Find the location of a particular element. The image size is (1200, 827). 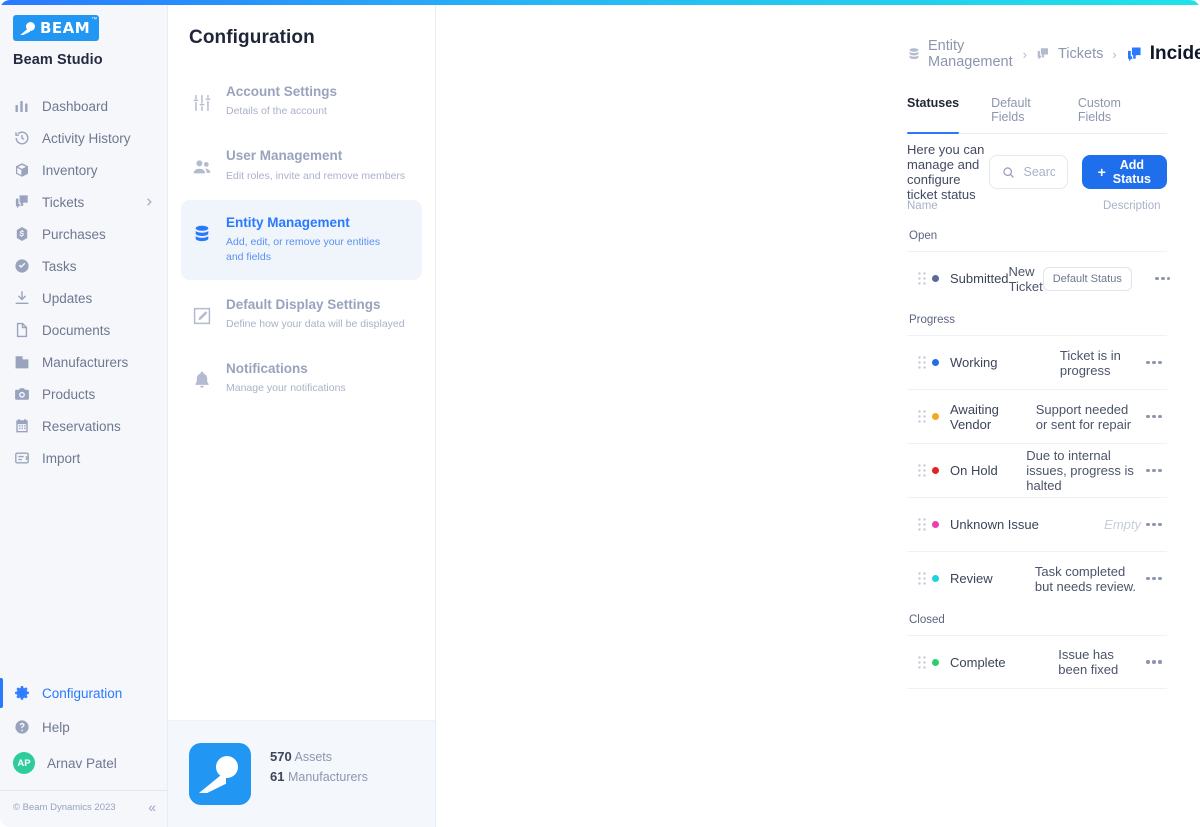

chart-bar-icon is located at coordinates (21, 106).